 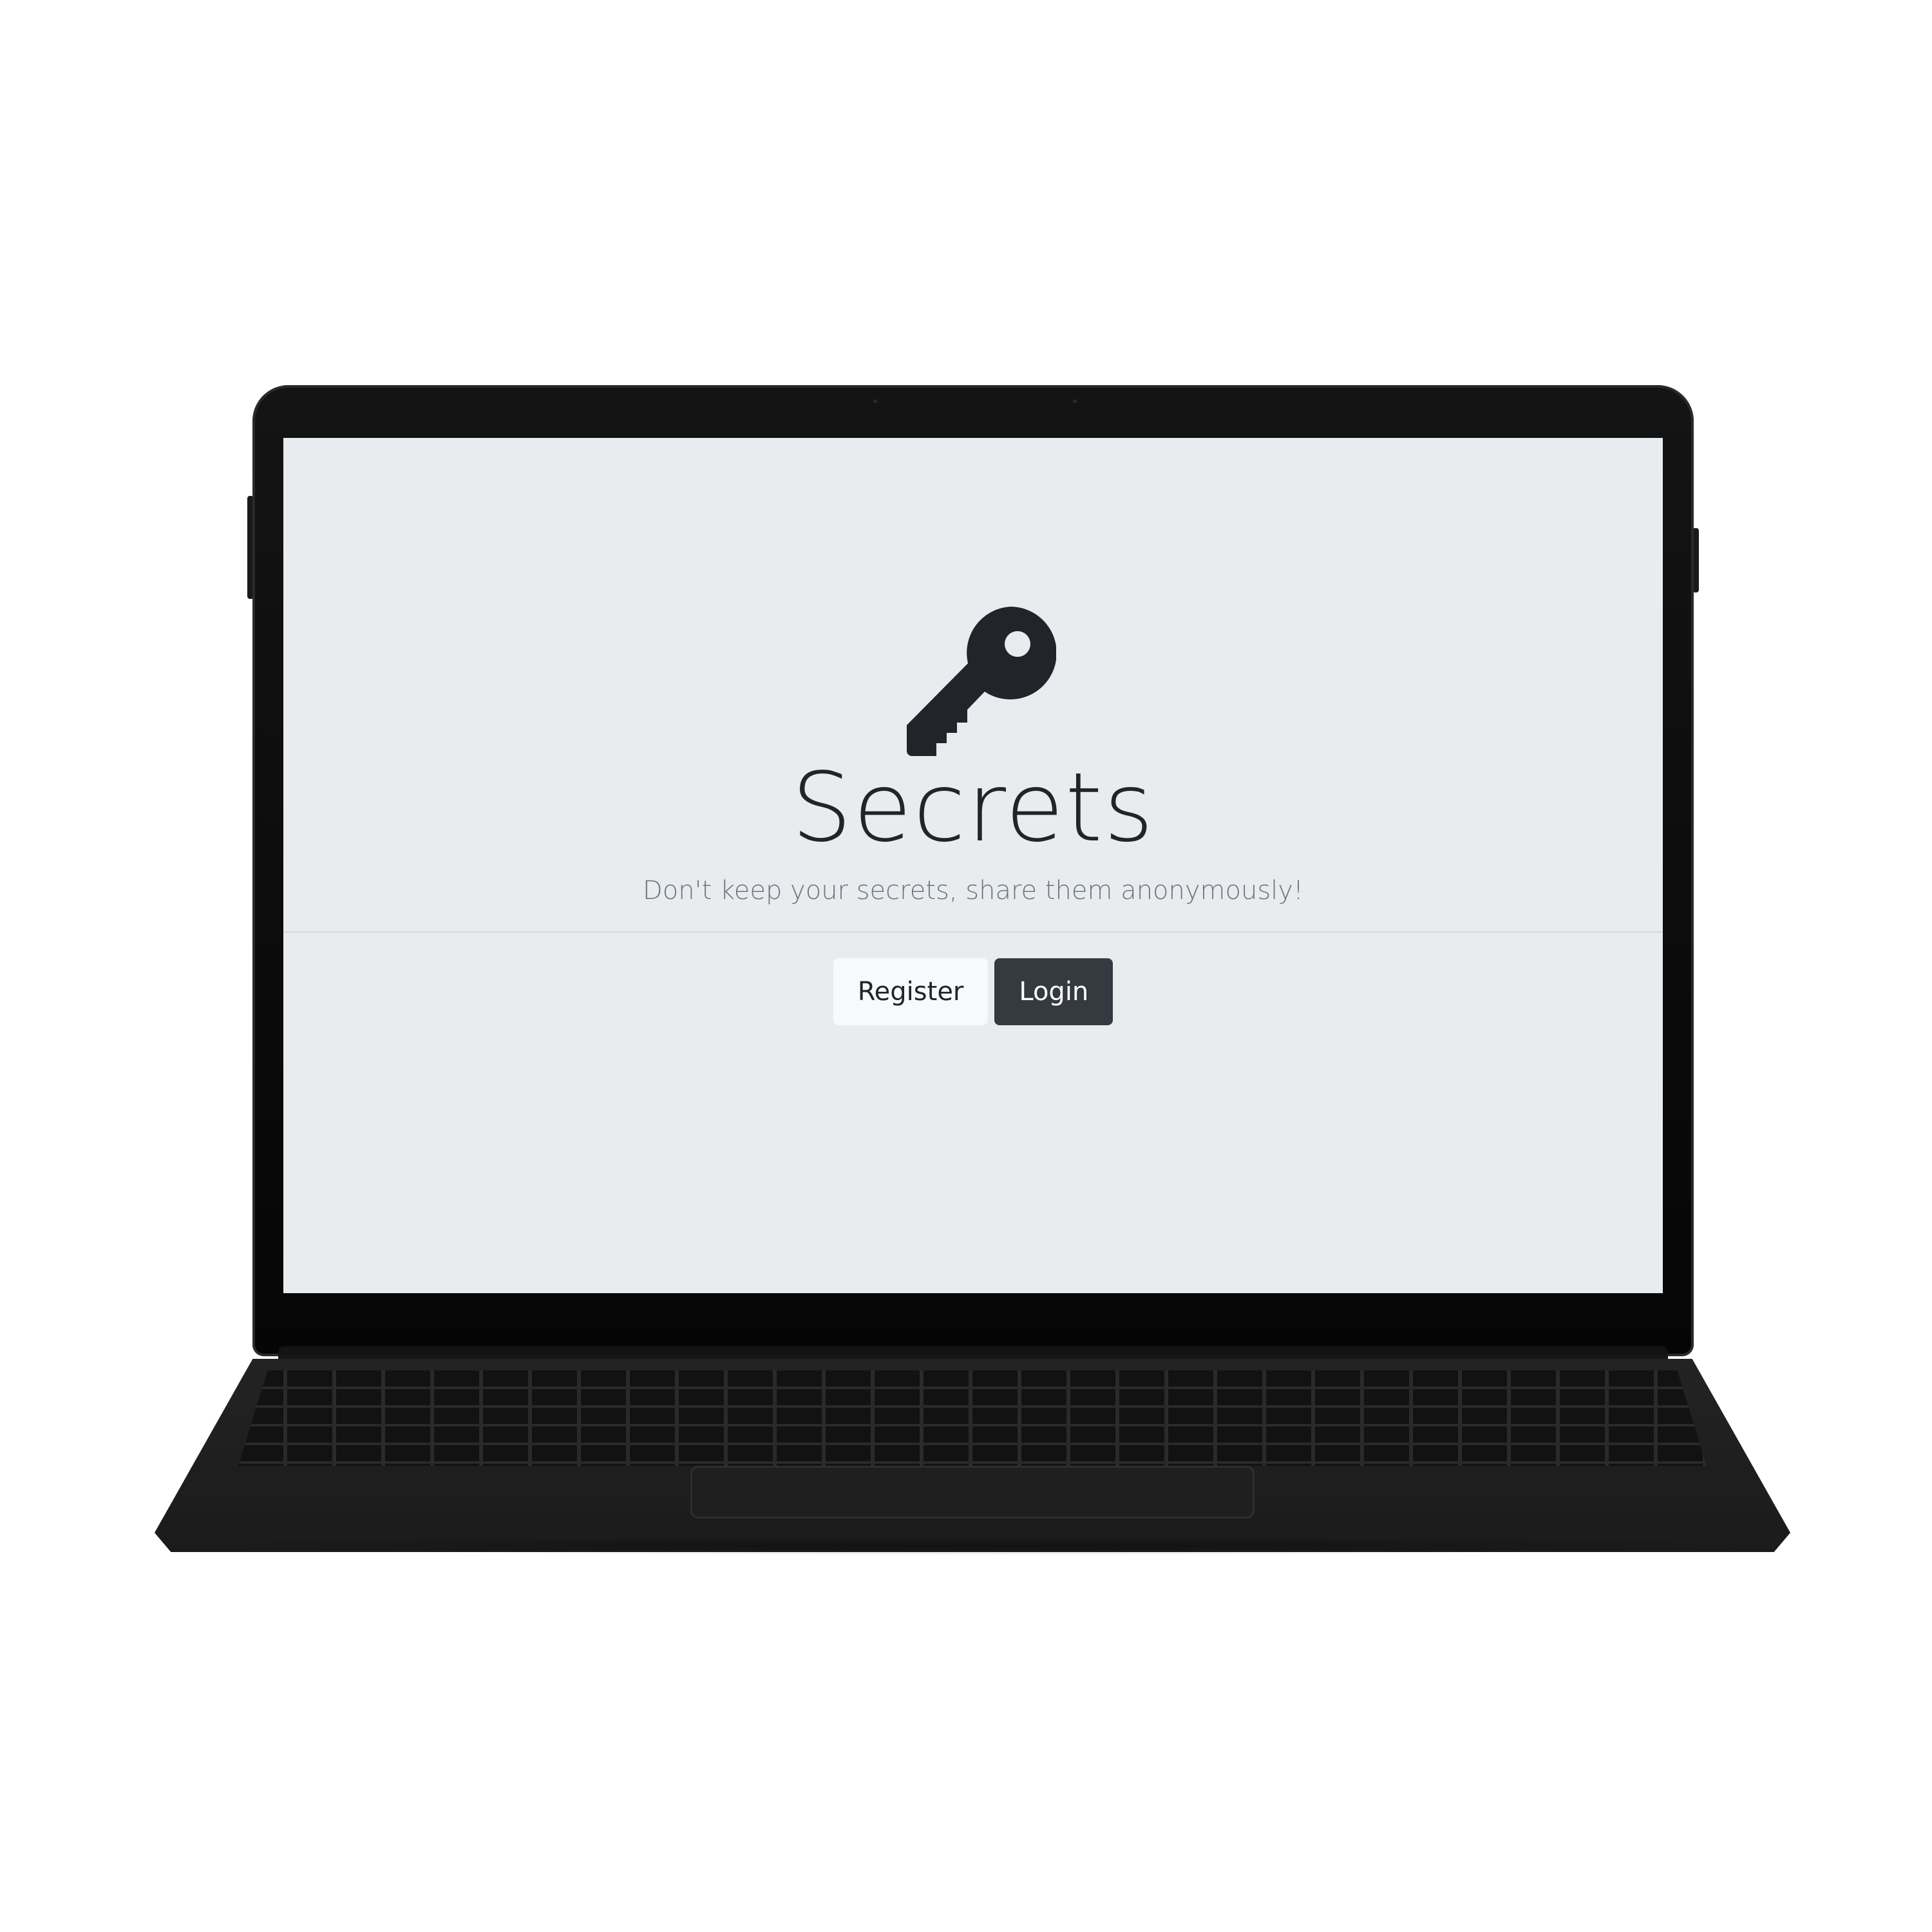 What do you see at coordinates (973, 932) in the screenshot?
I see `divider` at bounding box center [973, 932].